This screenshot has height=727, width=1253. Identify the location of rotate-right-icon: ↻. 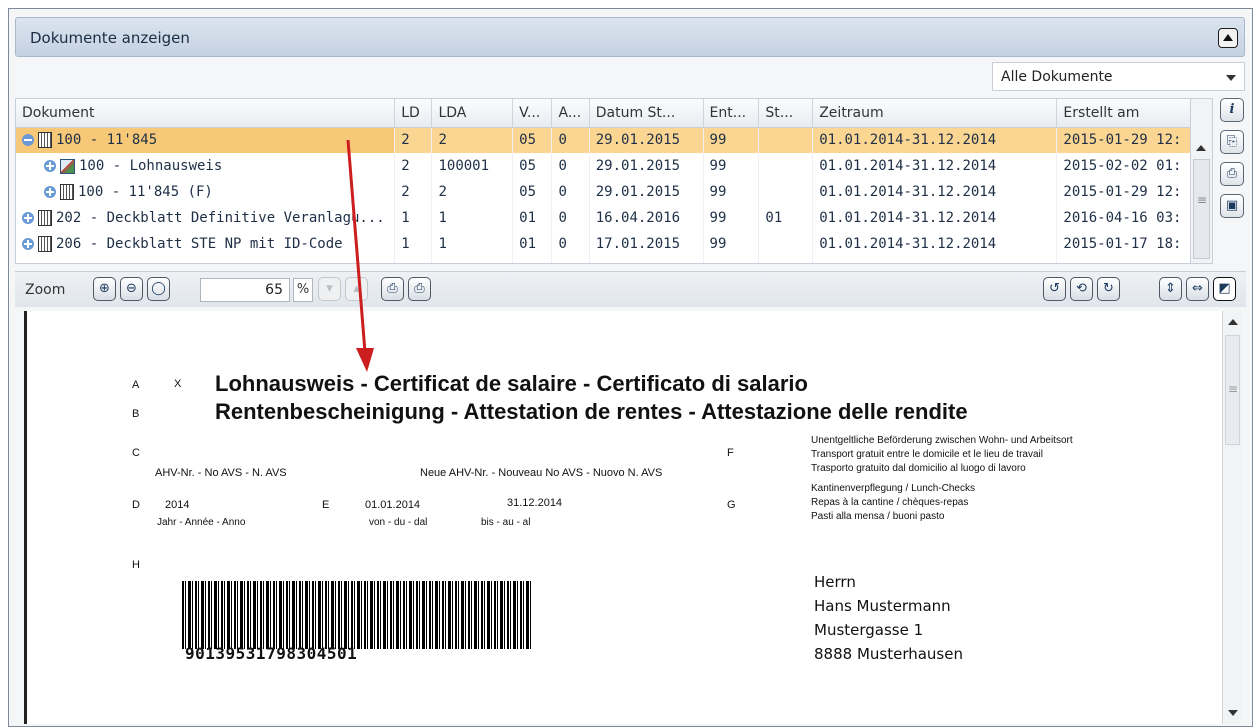
(1108, 289).